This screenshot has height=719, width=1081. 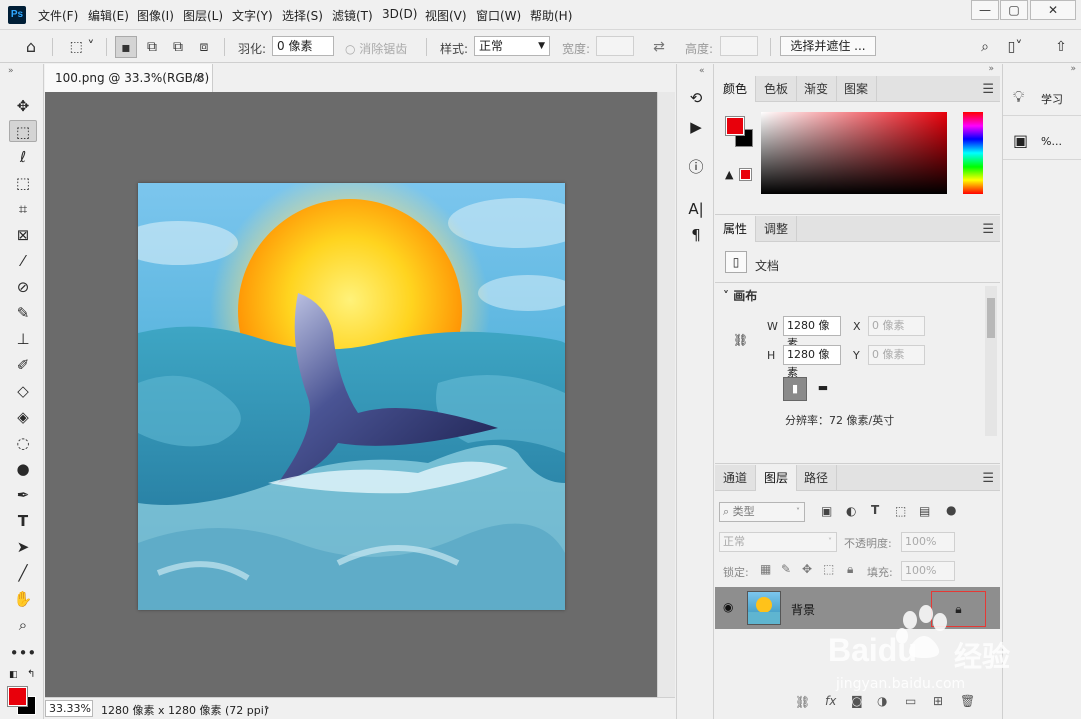 What do you see at coordinates (31, 674) in the screenshot?
I see `swap-colors-icon: ↰` at bounding box center [31, 674].